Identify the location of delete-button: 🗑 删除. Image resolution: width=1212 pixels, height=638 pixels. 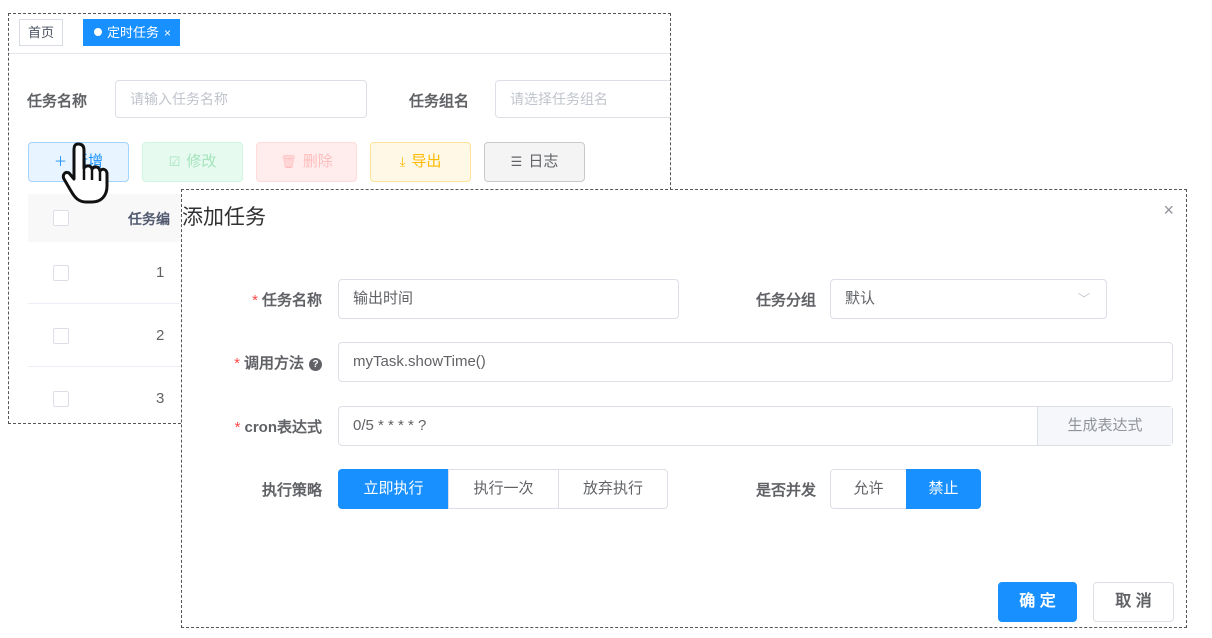
(306, 162).